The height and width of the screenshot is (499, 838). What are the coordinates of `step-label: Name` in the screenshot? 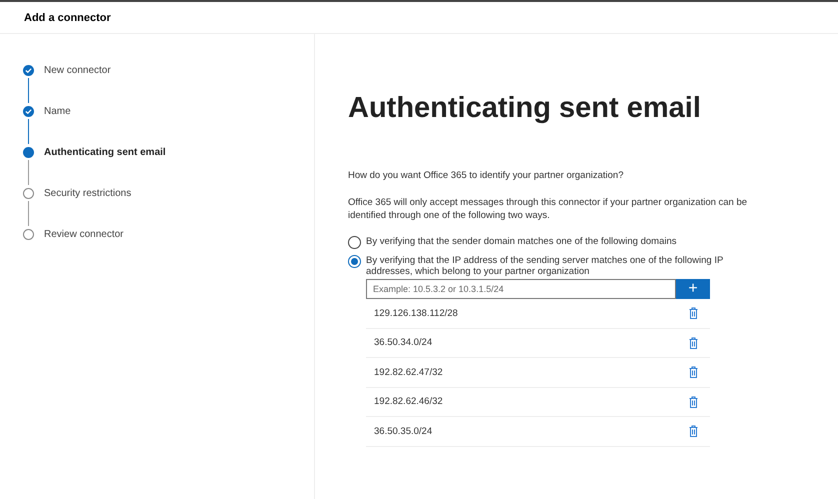 It's located at (57, 111).